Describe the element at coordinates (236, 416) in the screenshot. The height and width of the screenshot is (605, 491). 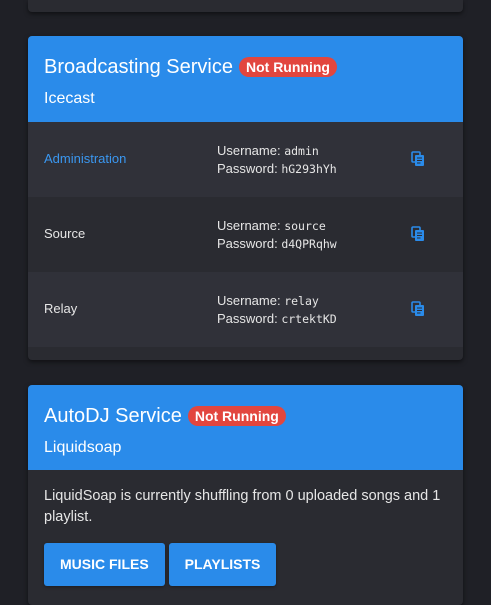
I see `autodj-status-badge: Not Running` at that location.